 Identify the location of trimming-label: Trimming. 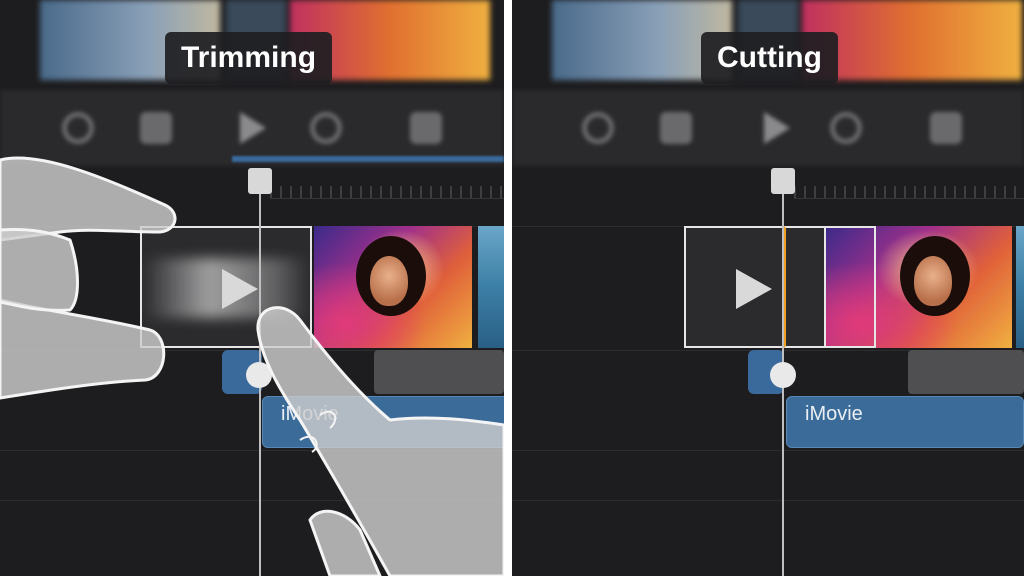
(249, 58).